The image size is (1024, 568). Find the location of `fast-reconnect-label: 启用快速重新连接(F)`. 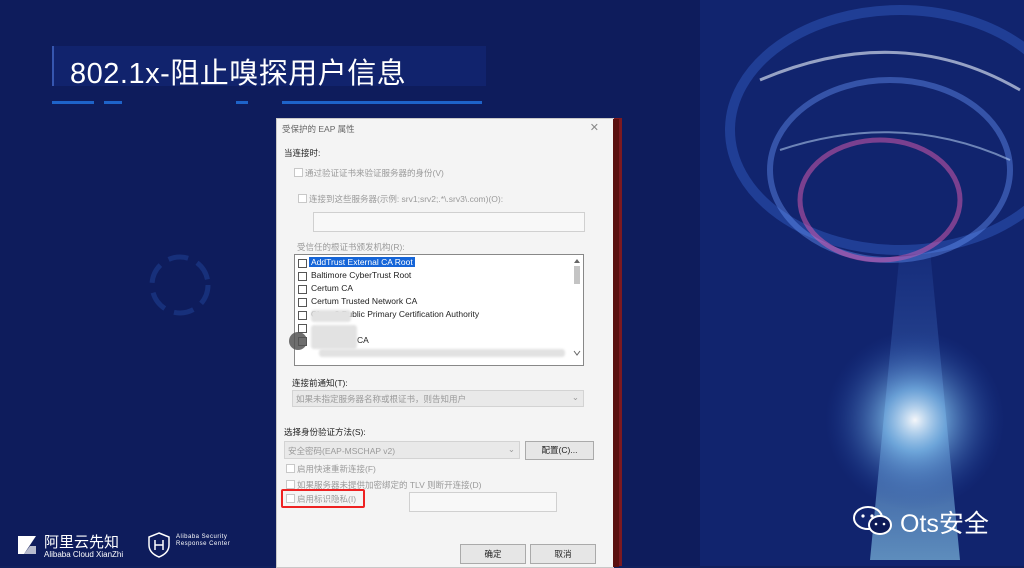

fast-reconnect-label: 启用快速重新连接(F) is located at coordinates (336, 469).